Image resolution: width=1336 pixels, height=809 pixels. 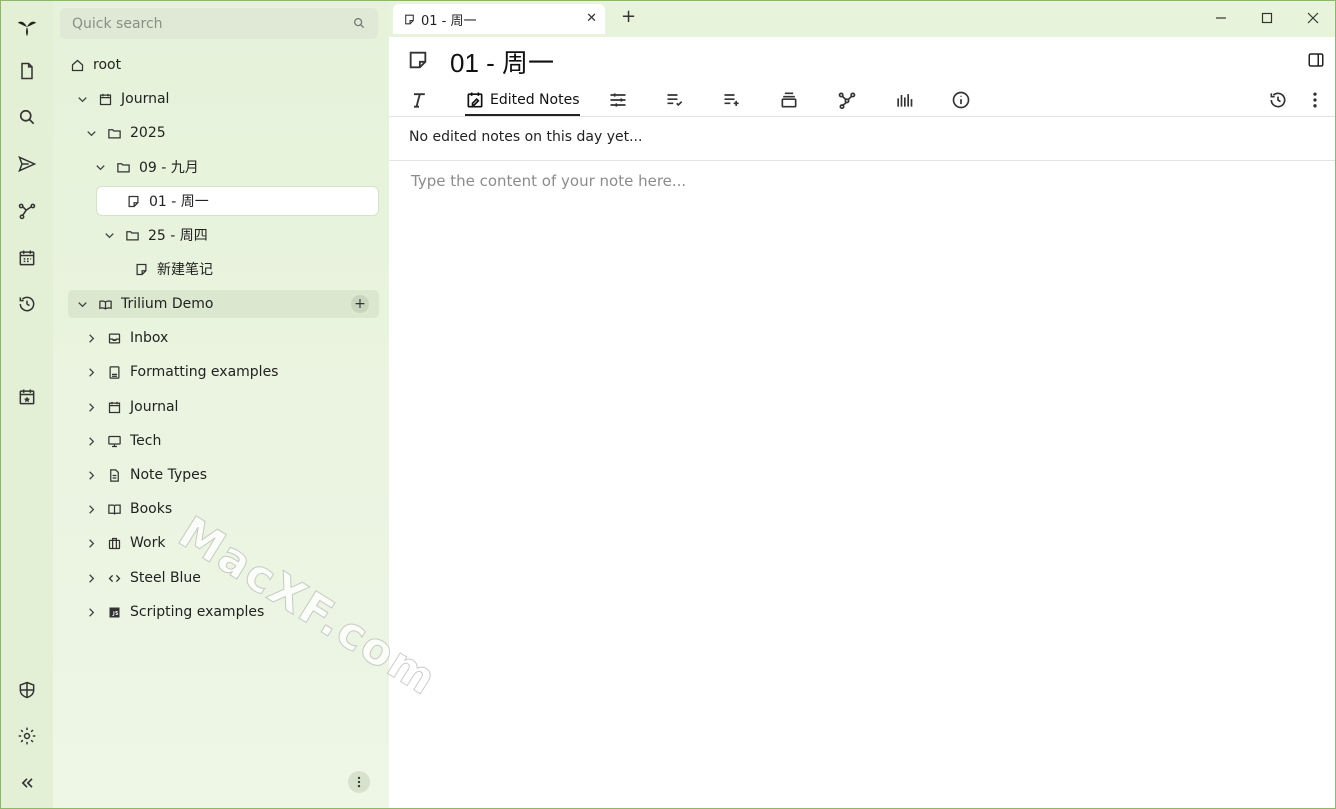 I want to click on add-child-note-button: +, so click(x=360, y=304).